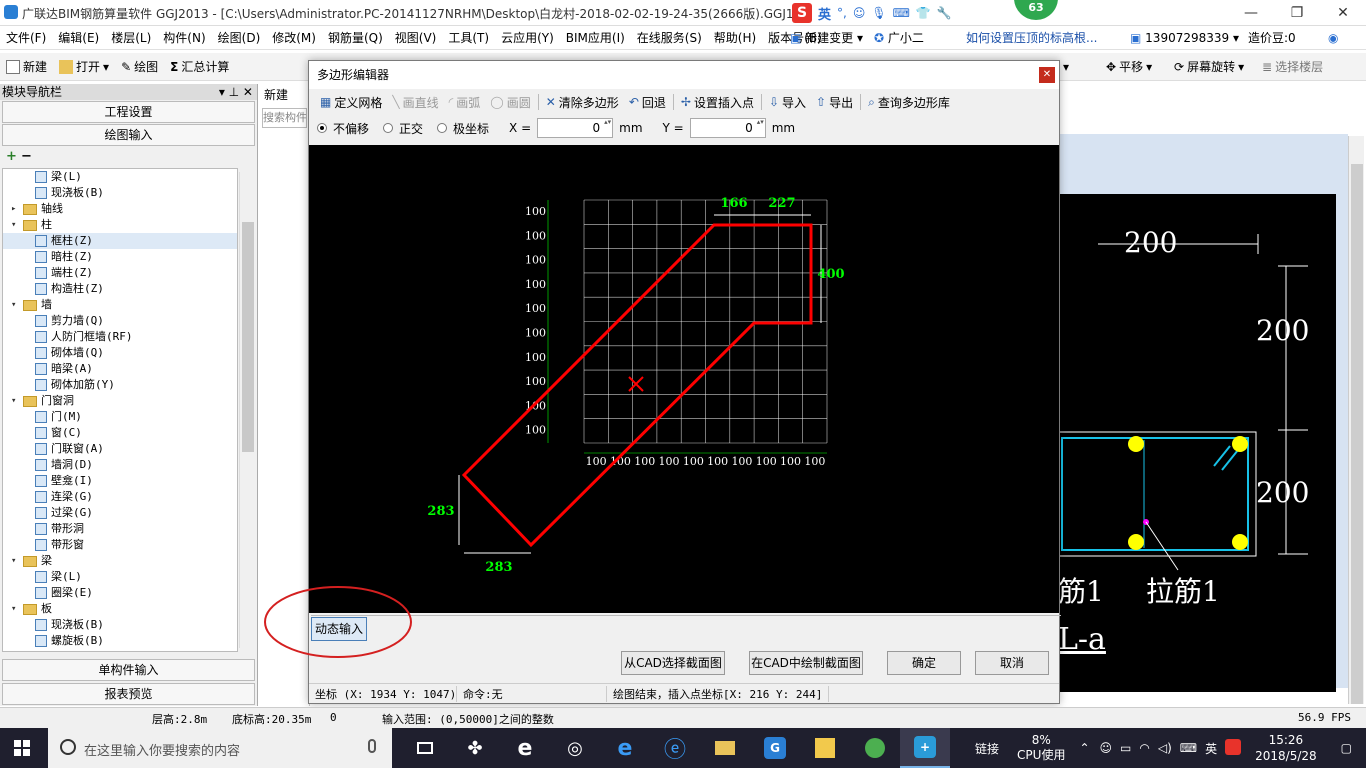 Image resolution: width=1366 pixels, height=768 pixels. I want to click on tree-item: 暗柱(Z), so click(120, 257).